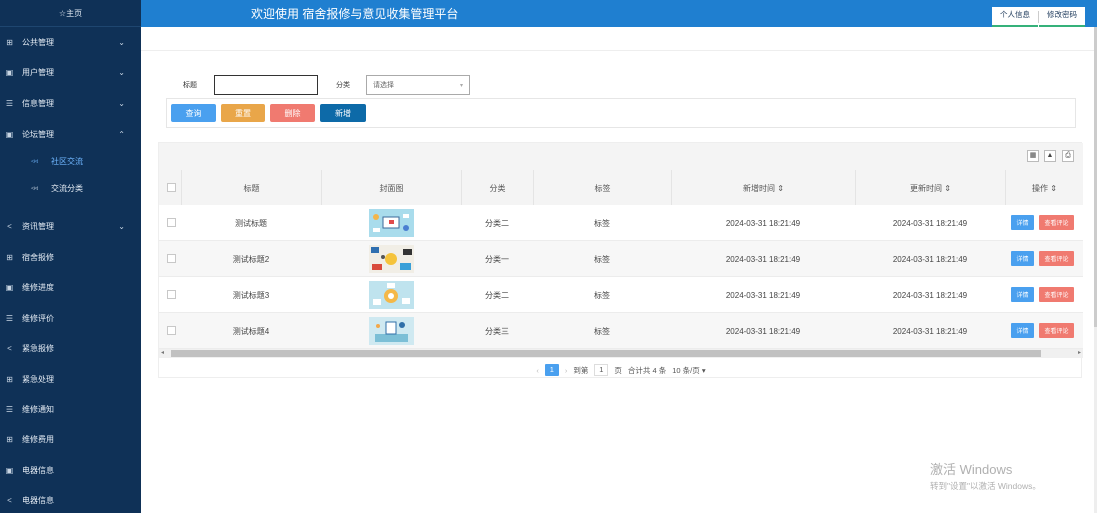 This screenshot has height=513, width=1097. What do you see at coordinates (70, 42) in the screenshot?
I see `sidebar-item-public: ⊞ 公共管理 ⌄` at bounding box center [70, 42].